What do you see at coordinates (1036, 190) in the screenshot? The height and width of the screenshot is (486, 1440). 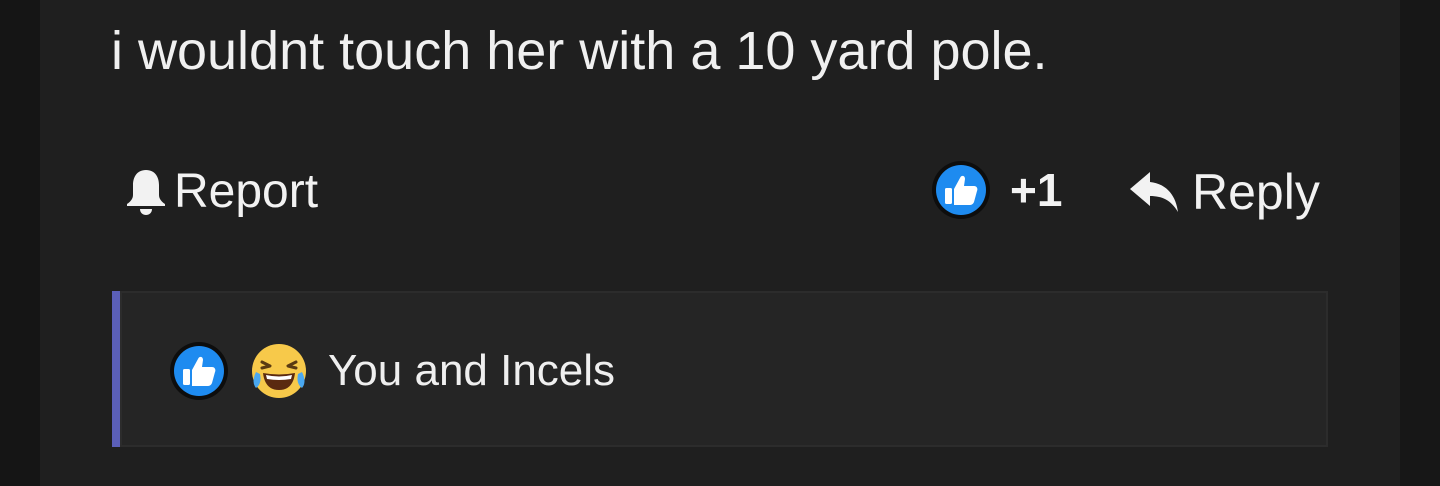 I see `like-count: +1` at bounding box center [1036, 190].